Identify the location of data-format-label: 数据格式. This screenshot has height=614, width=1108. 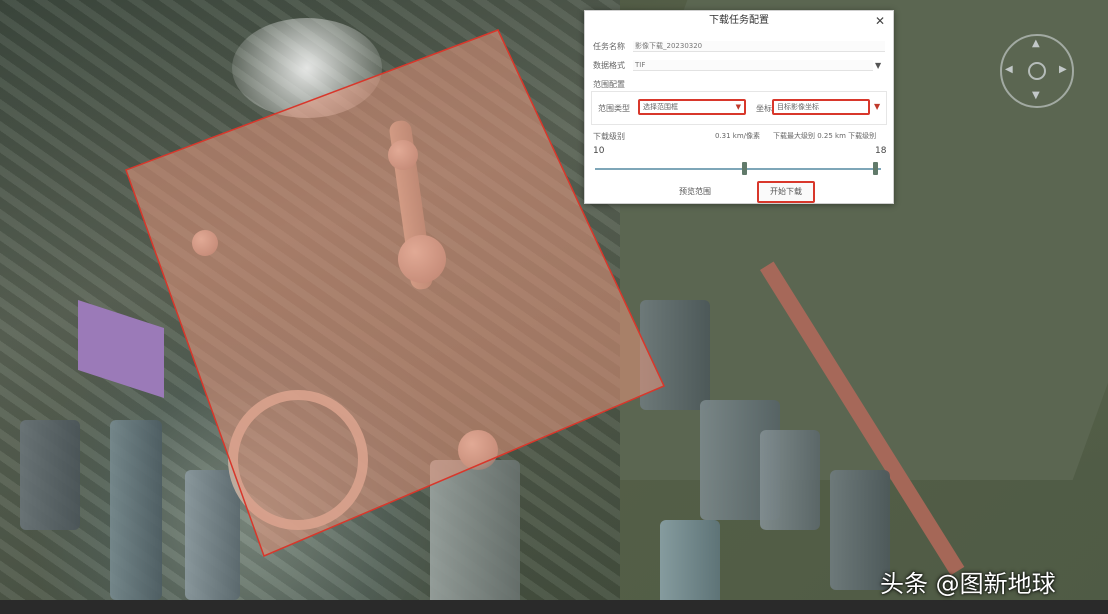
(609, 65).